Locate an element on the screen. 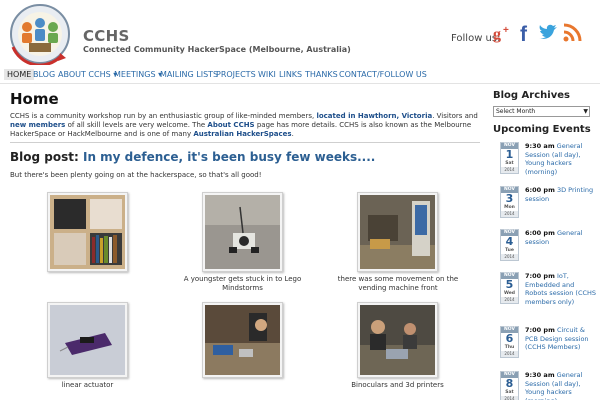 This screenshot has height=400, width=600. calendar-date-icon: NOV 6 Thu 2014 is located at coordinates (509, 342).